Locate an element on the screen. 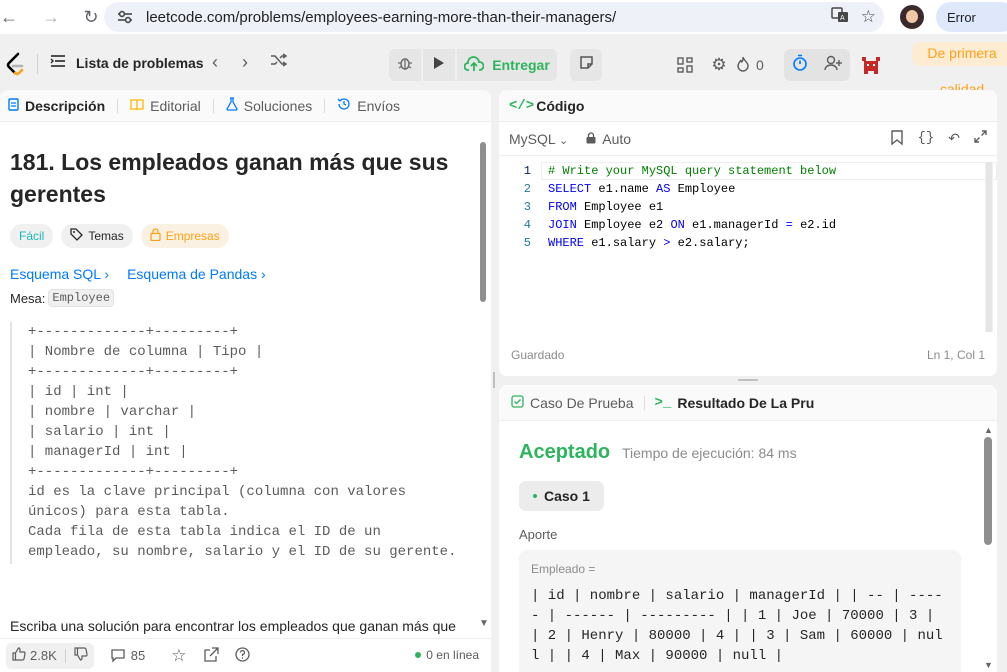 This screenshot has width=1007, height=672. topics-chip: Temas is located at coordinates (97, 236).